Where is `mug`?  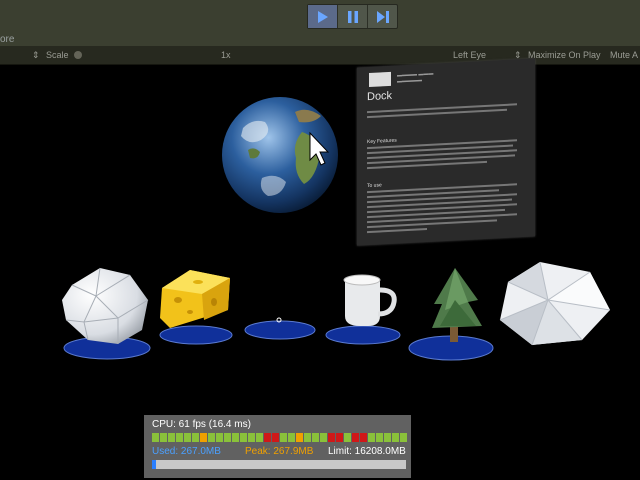
mug is located at coordinates (370, 300).